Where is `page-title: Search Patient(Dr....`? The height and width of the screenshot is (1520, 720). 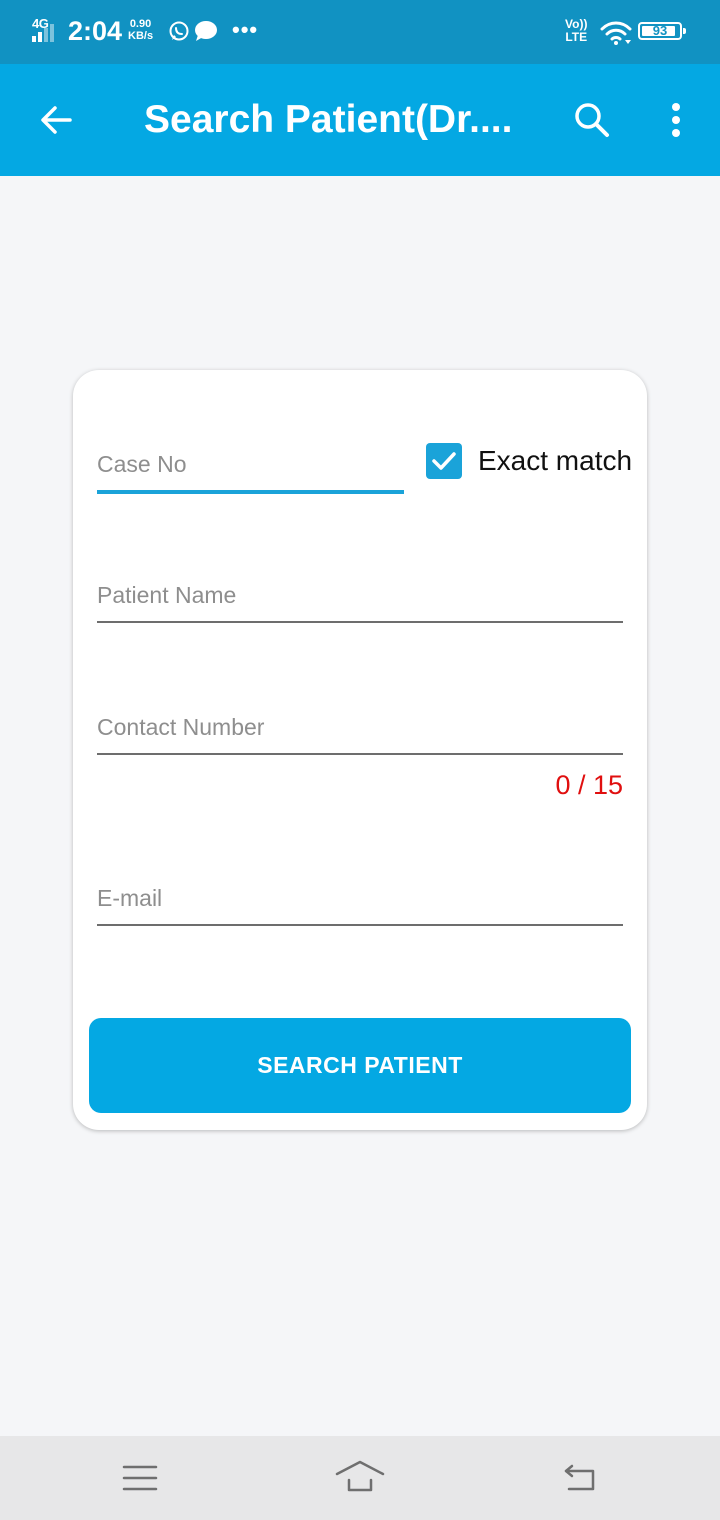
page-title: Search Patient(Dr.... is located at coordinates (328, 119).